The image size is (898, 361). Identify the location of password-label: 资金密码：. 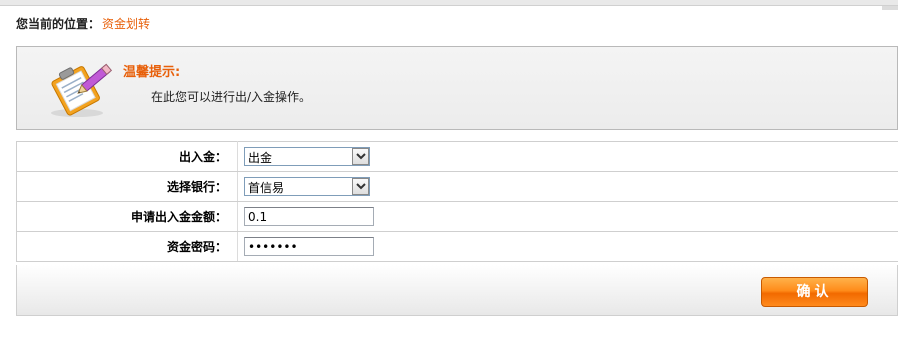
(127, 246).